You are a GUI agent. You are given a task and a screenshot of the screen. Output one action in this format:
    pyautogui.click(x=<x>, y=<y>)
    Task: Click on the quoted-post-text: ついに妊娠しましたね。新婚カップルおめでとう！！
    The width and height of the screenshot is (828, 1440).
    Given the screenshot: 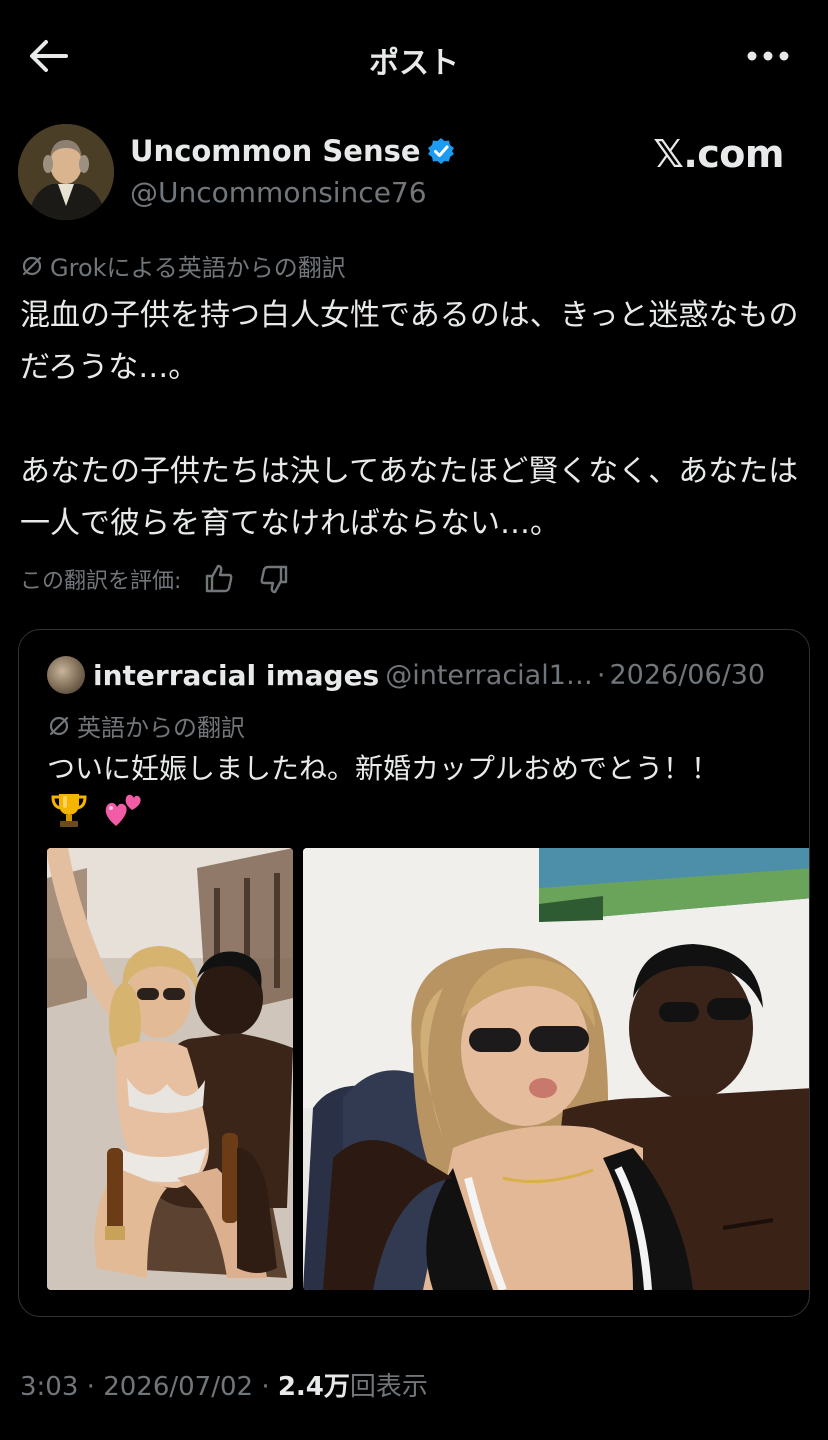 What is the action you would take?
    pyautogui.click(x=383, y=768)
    